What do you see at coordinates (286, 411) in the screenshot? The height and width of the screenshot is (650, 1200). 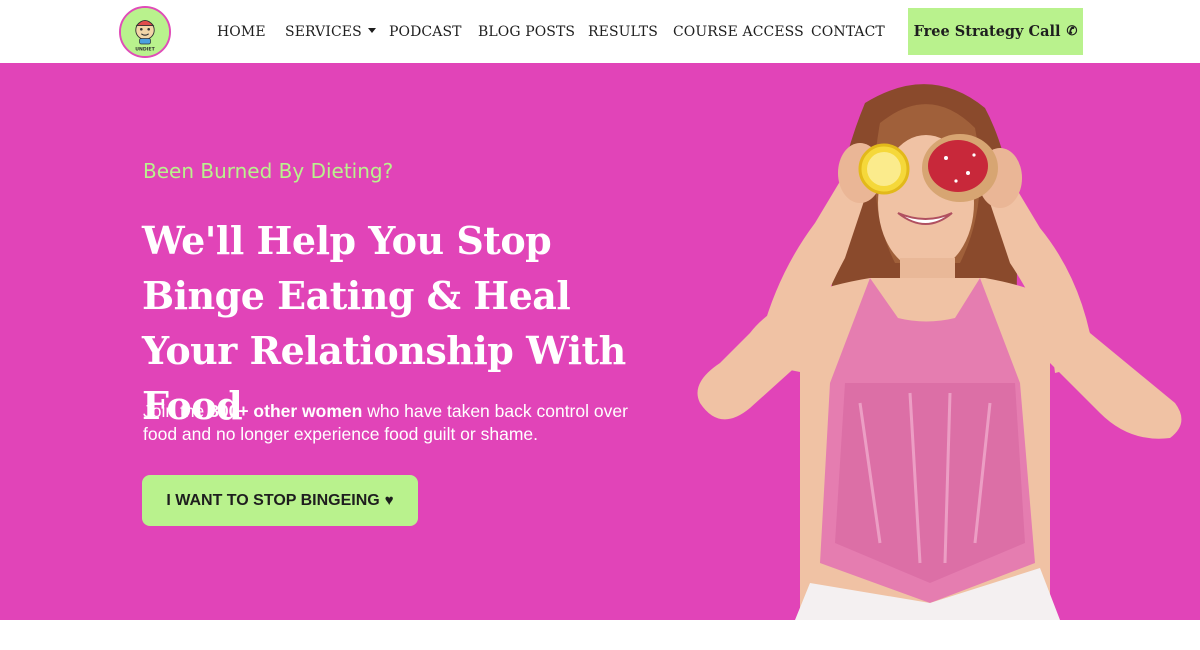 I see `hero-subtext-bold: 800+ other women` at bounding box center [286, 411].